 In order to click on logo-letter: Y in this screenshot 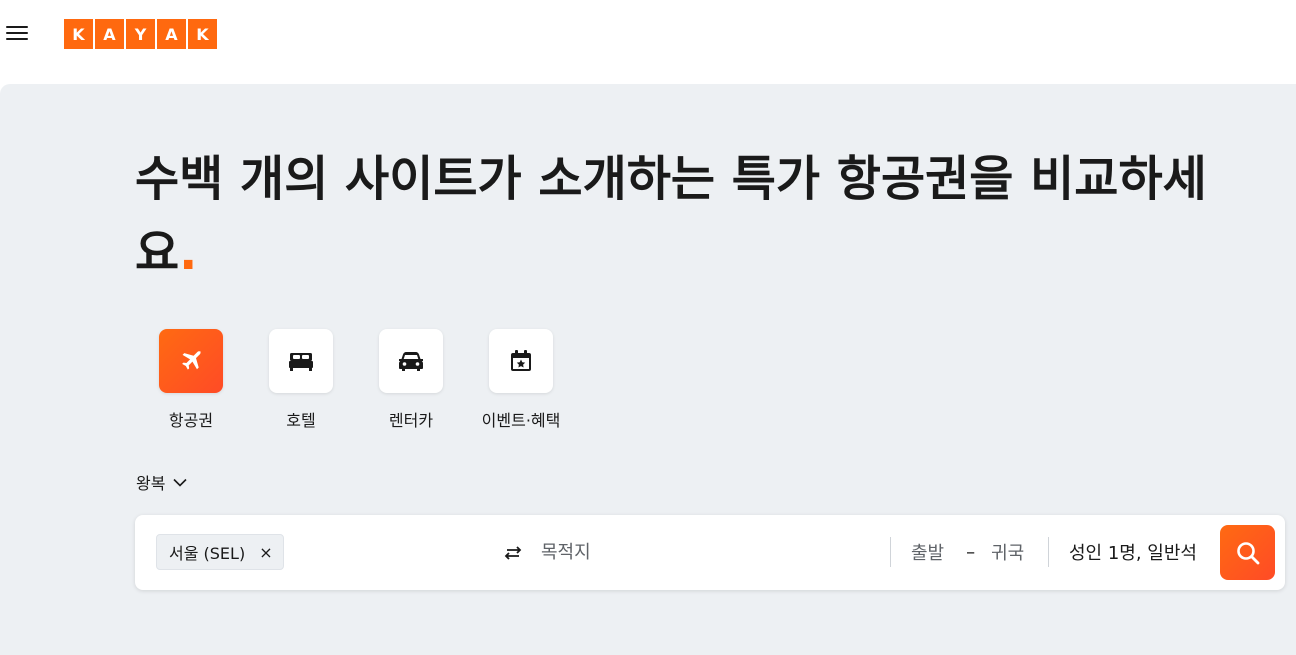, I will do `click(140, 34)`.